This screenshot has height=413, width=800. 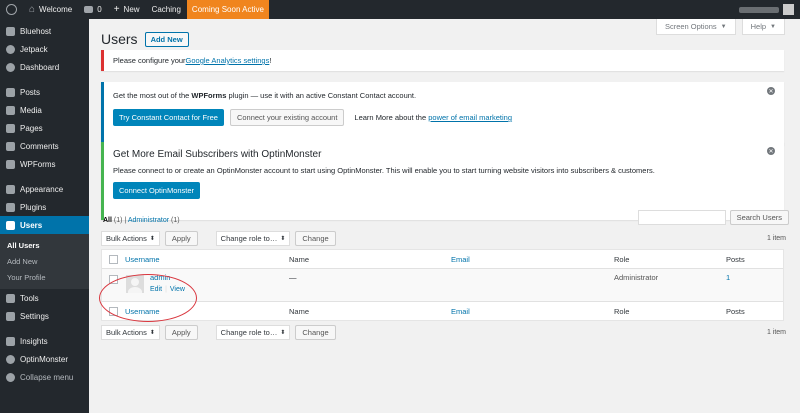 I want to click on wp-logo-menu, so click(x=11, y=9).